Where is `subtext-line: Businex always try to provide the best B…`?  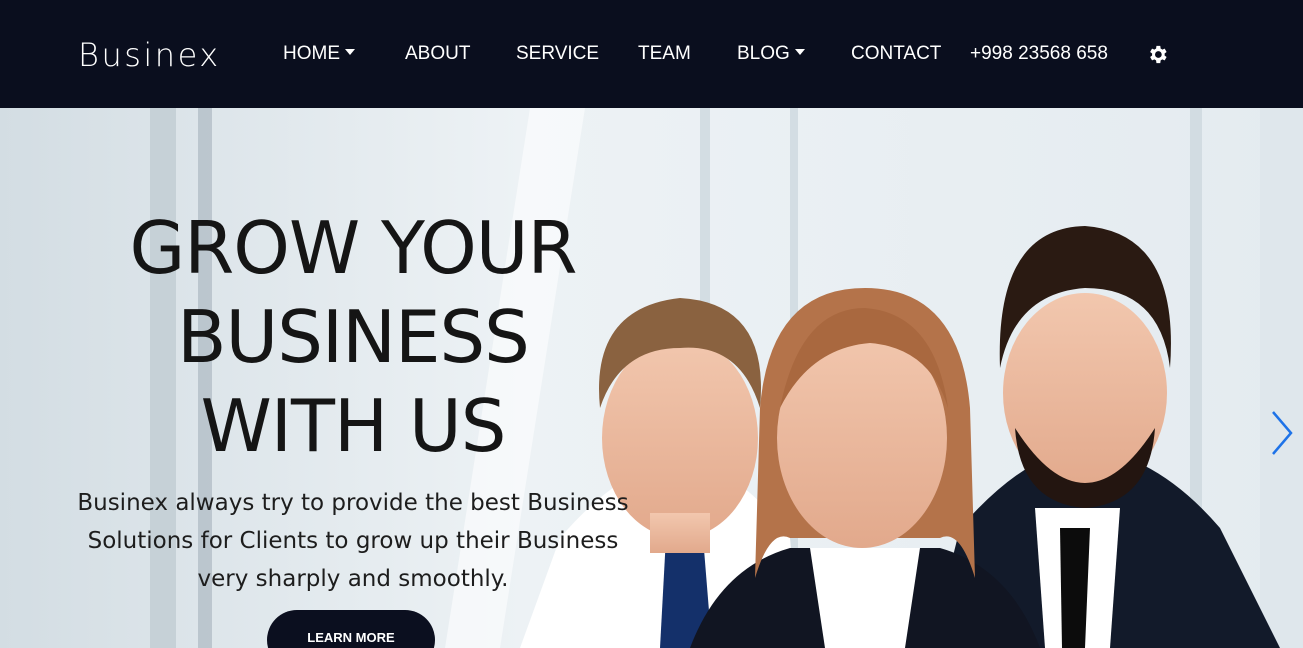 subtext-line: Businex always try to provide the best B… is located at coordinates (353, 503).